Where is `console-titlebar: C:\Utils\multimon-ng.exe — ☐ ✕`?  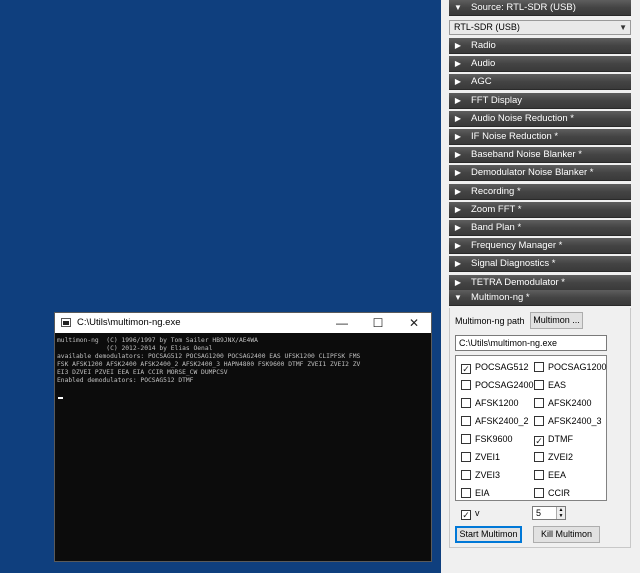 console-titlebar: C:\Utils\multimon-ng.exe — ☐ ✕ is located at coordinates (243, 323).